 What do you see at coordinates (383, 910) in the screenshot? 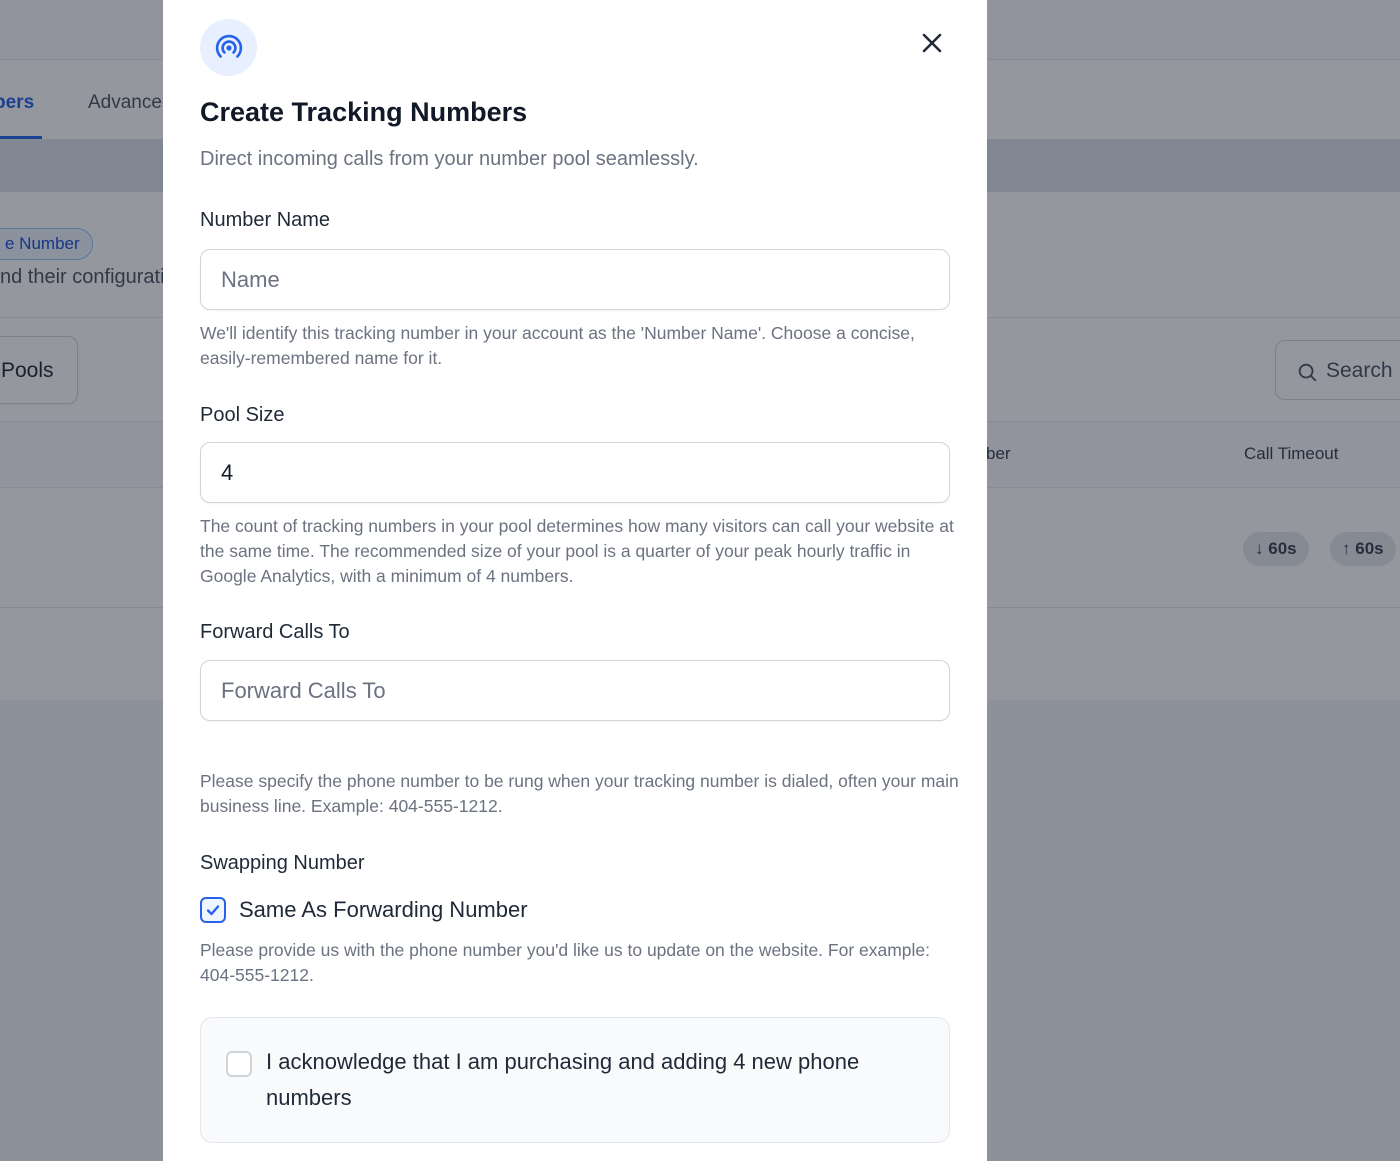
I see `same-as-forwarding-label: Same As Forwarding Number` at bounding box center [383, 910].